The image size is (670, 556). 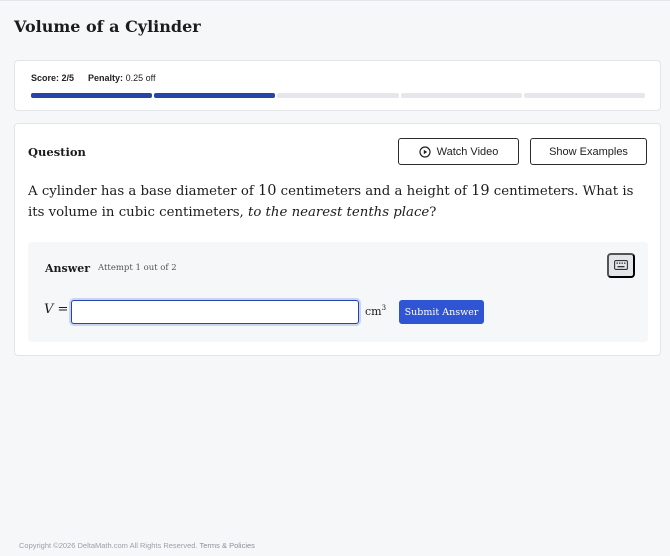 I want to click on rounding-instruction: to the nearest tenths place, so click(x=338, y=212).